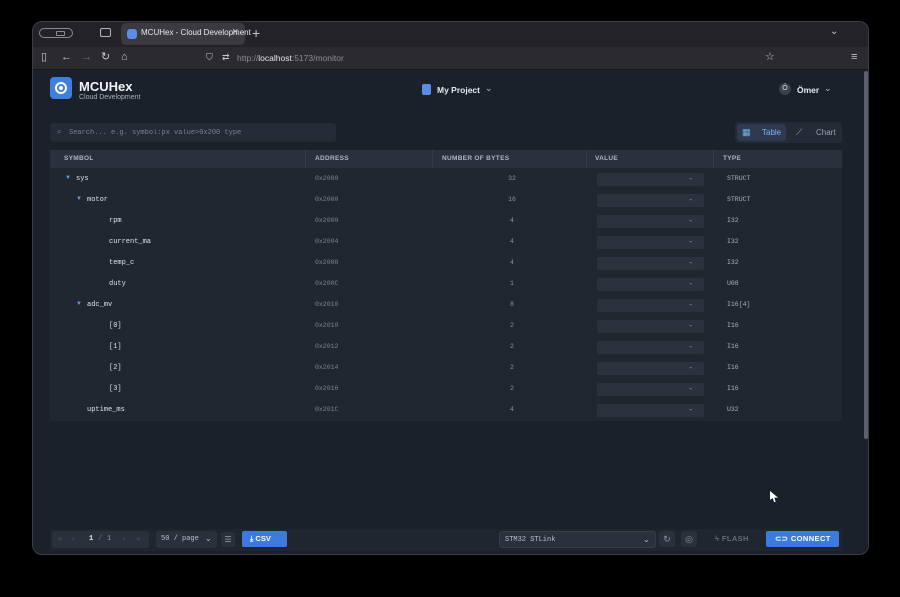  Describe the element at coordinates (73, 538) in the screenshot. I see `prev-page-icon: ‹` at that location.